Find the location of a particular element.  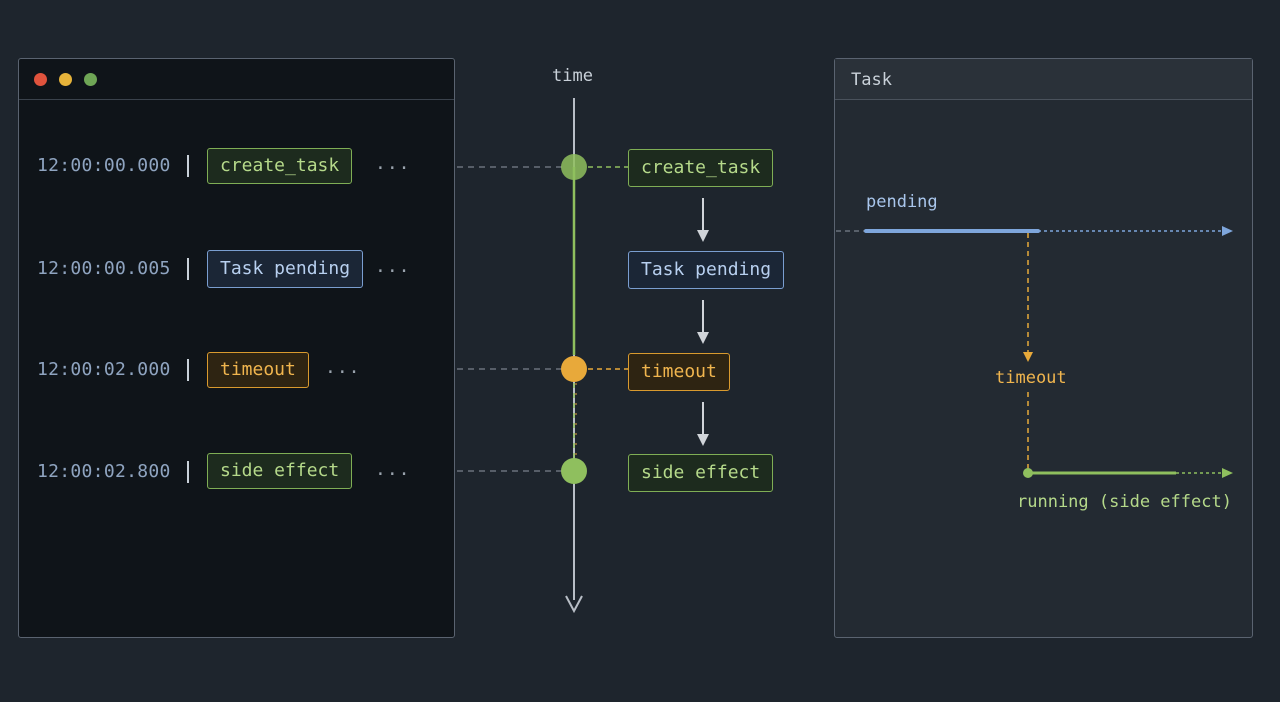

timeout-state-label: timeout is located at coordinates (1031, 378).